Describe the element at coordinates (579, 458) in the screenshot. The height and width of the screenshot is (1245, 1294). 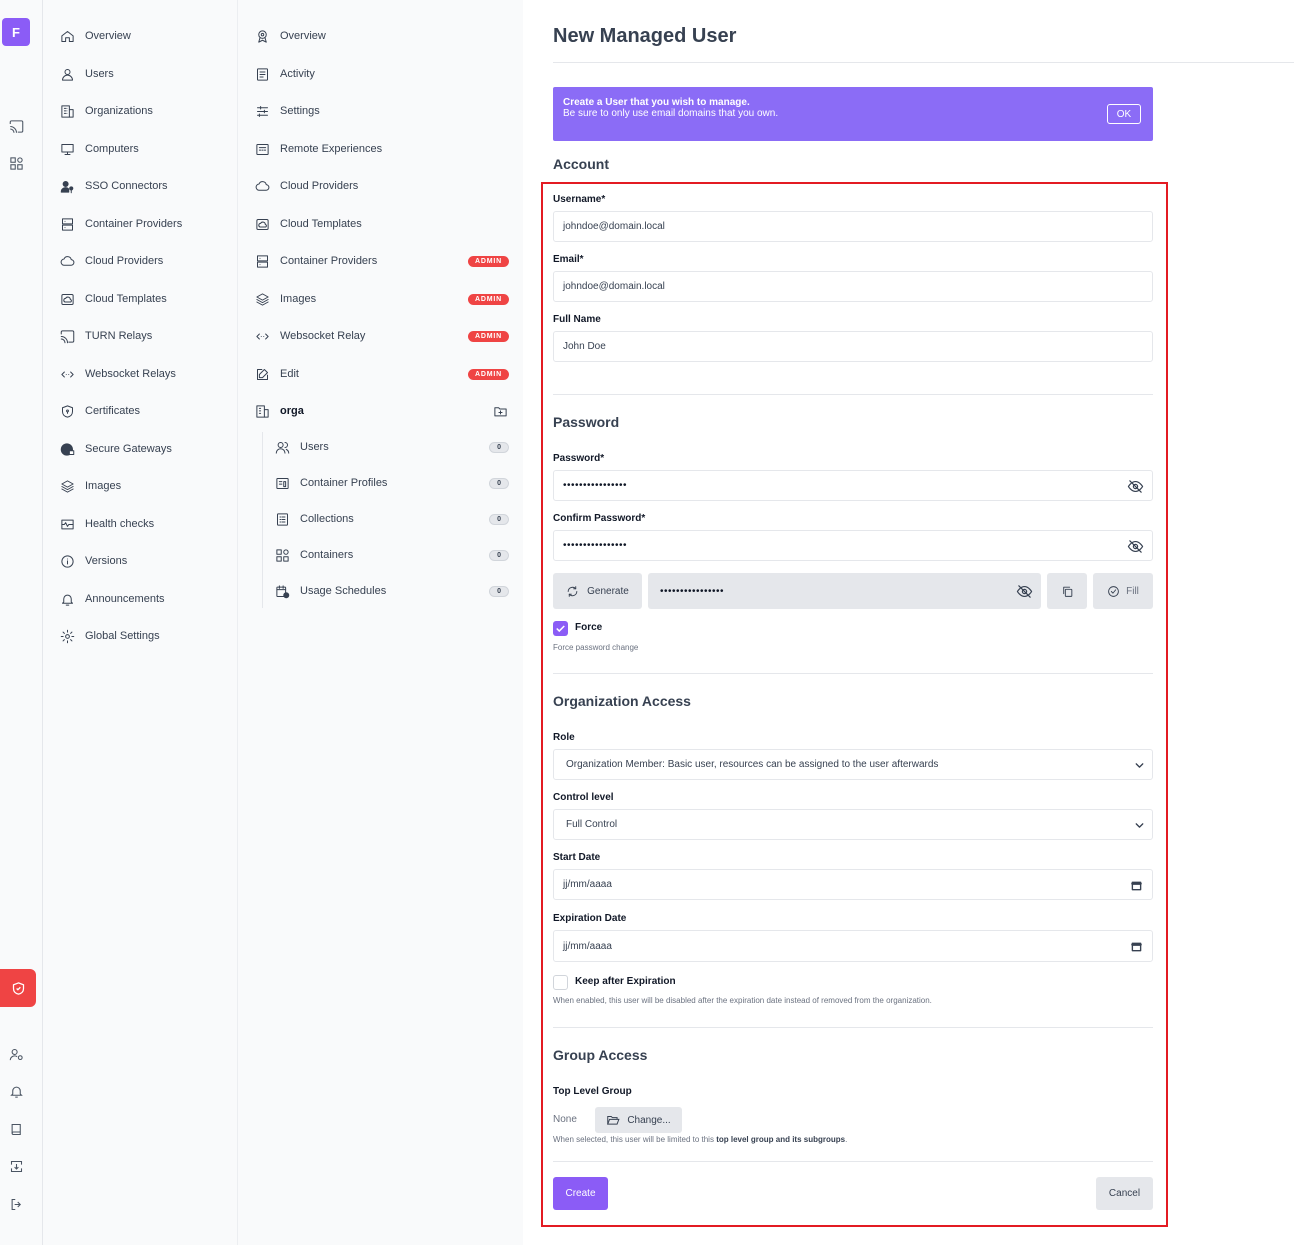
I see `password-label: Password*` at that location.